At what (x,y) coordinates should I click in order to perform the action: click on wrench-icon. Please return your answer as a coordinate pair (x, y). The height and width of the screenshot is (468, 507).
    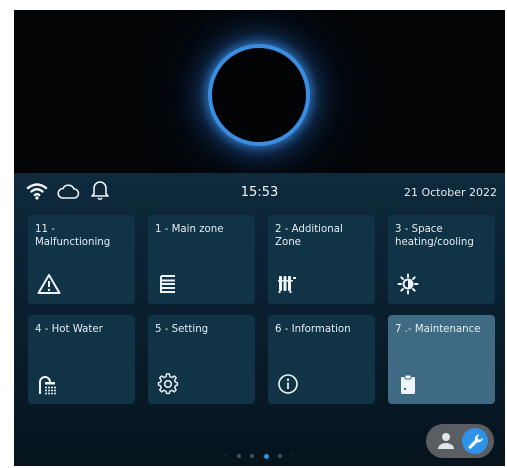
    Looking at the image, I should click on (475, 441).